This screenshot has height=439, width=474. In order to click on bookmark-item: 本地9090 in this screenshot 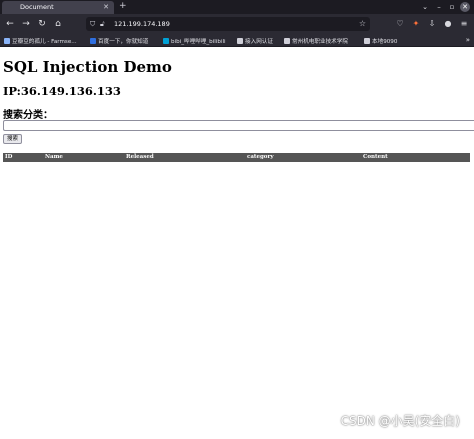, I will do `click(380, 40)`.